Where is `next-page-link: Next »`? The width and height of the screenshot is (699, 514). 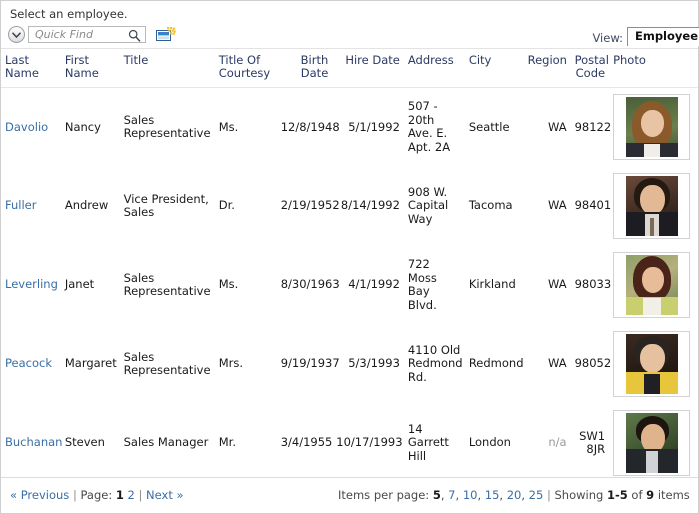 next-page-link: Next » is located at coordinates (164, 495).